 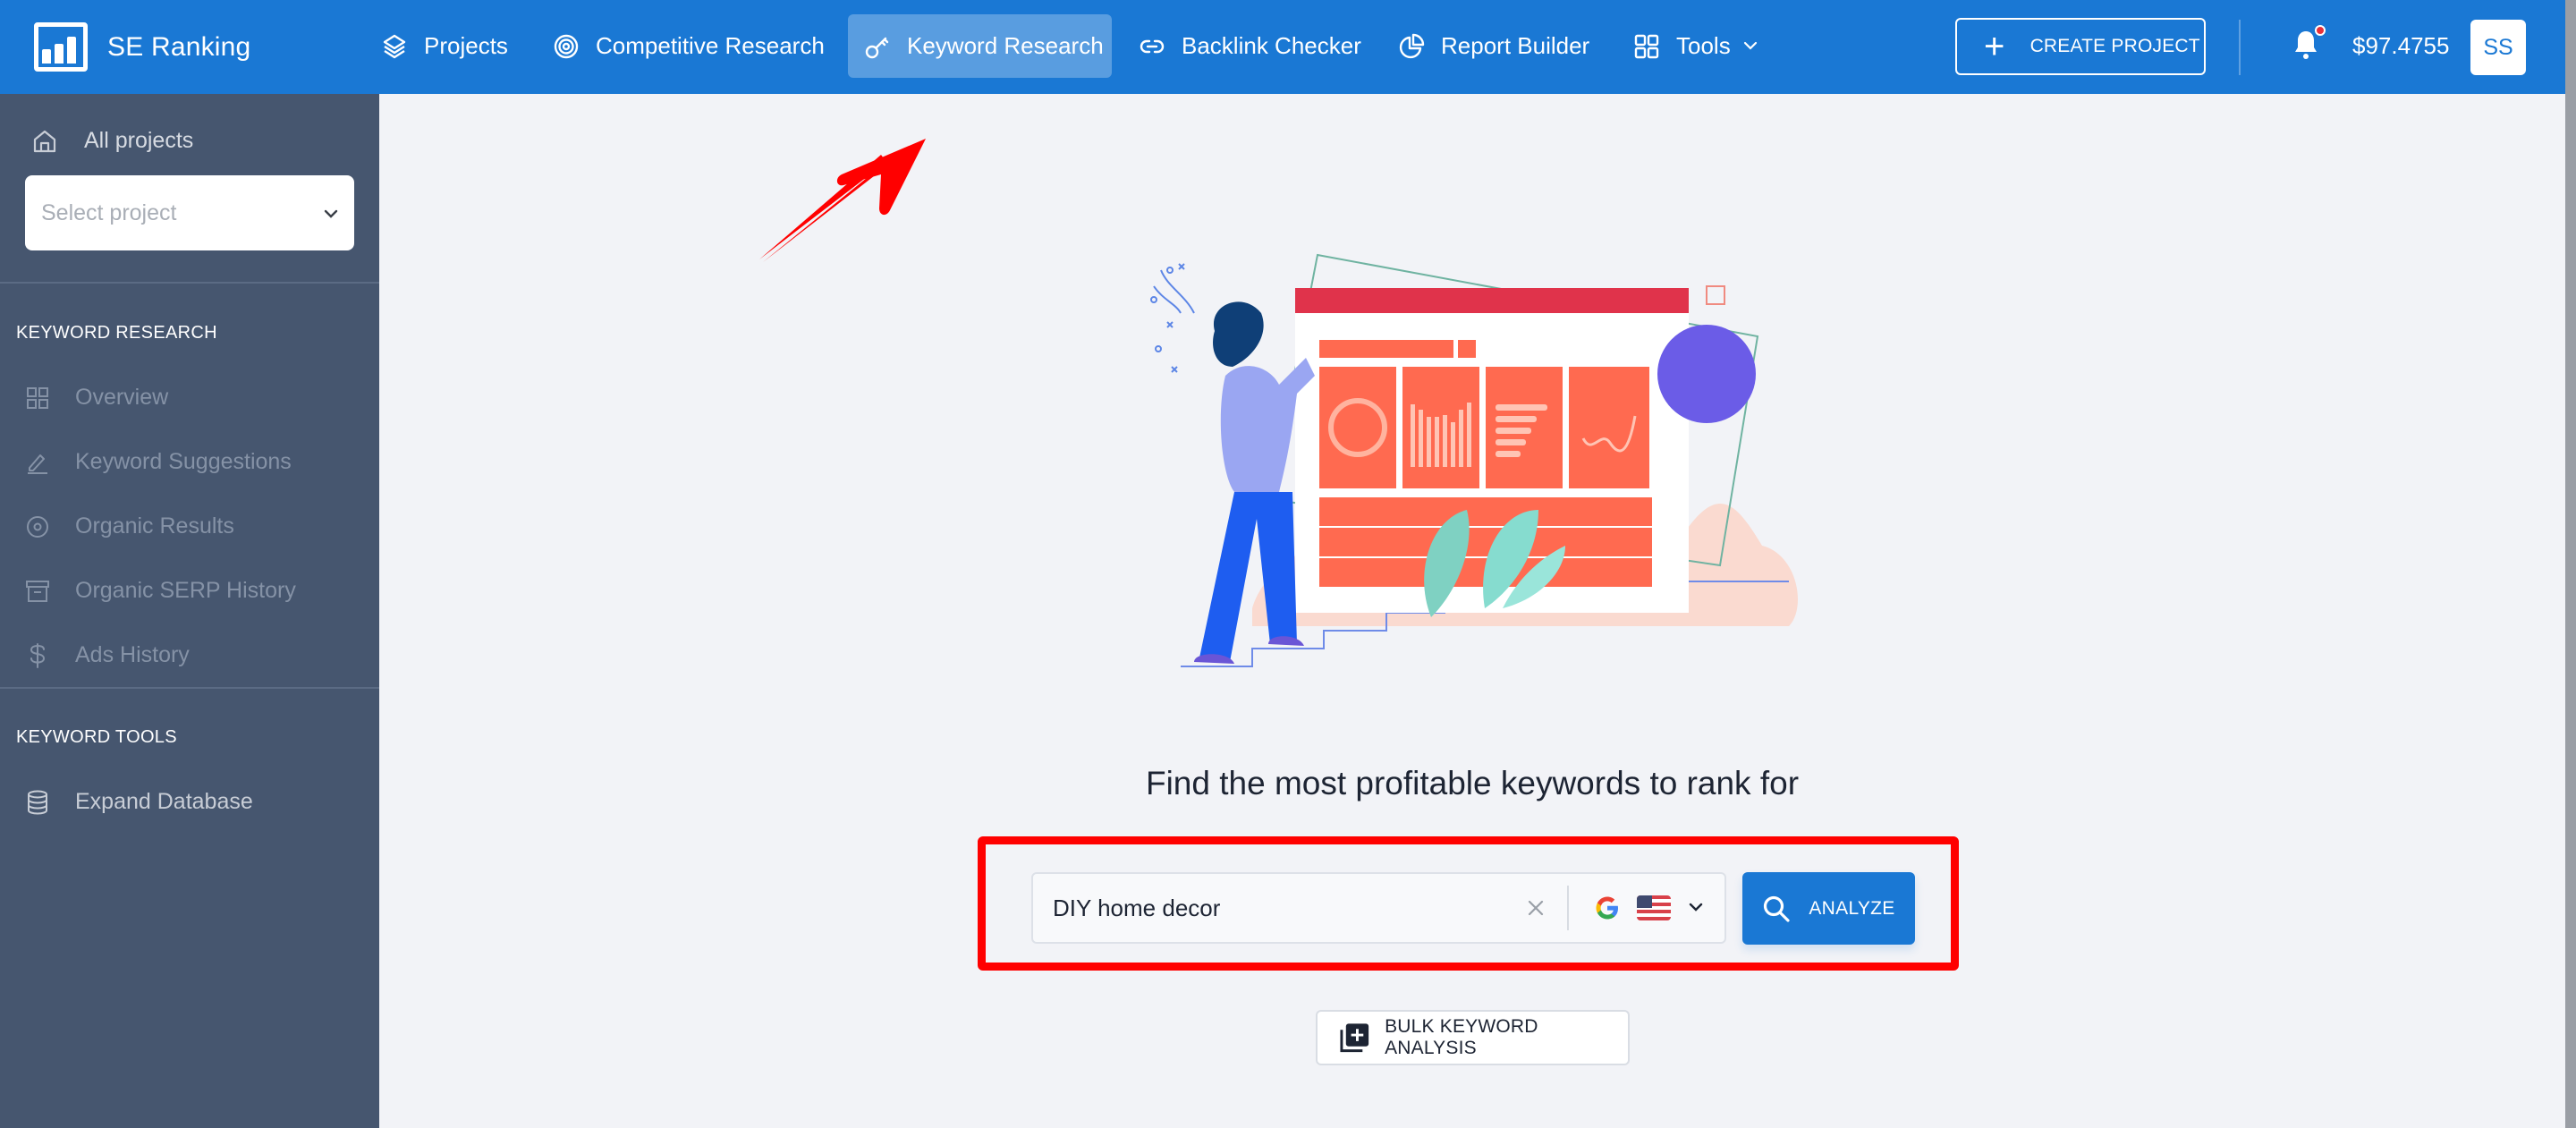 What do you see at coordinates (96, 737) in the screenshot?
I see `section-heading-keyword-tools: KEYWORD TOOLS` at bounding box center [96, 737].